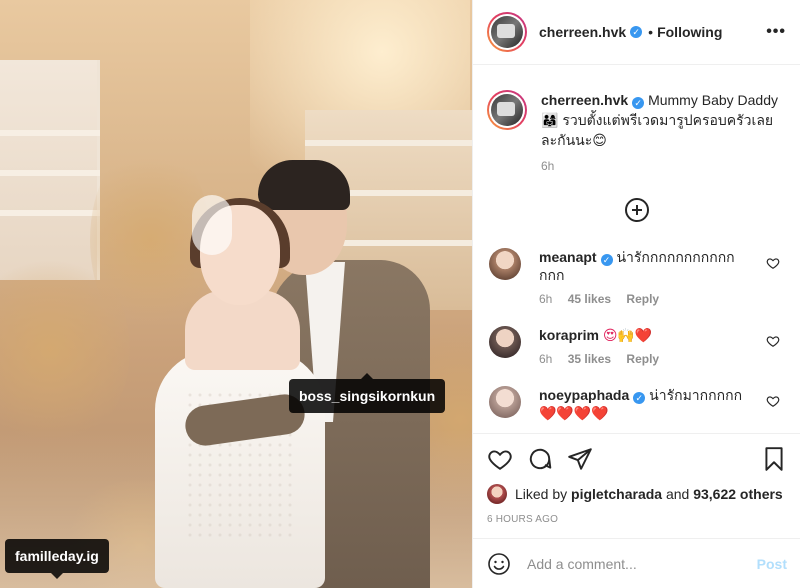  I want to click on comment-item: koraprim 😍🙌❤️ 6h 35 likes Reply, so click(636, 347).